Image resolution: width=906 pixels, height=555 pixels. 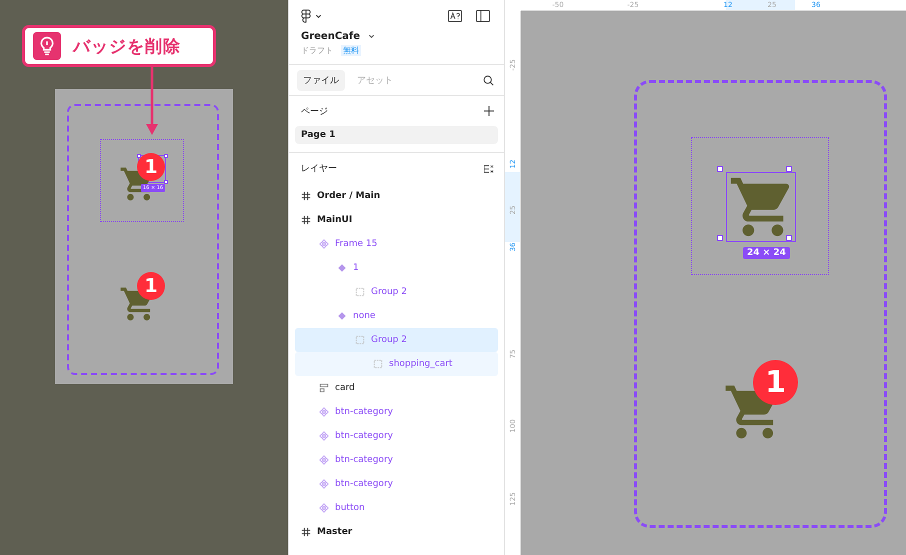 What do you see at coordinates (766, 253) in the screenshot?
I see `size-label: 24 × 24` at bounding box center [766, 253].